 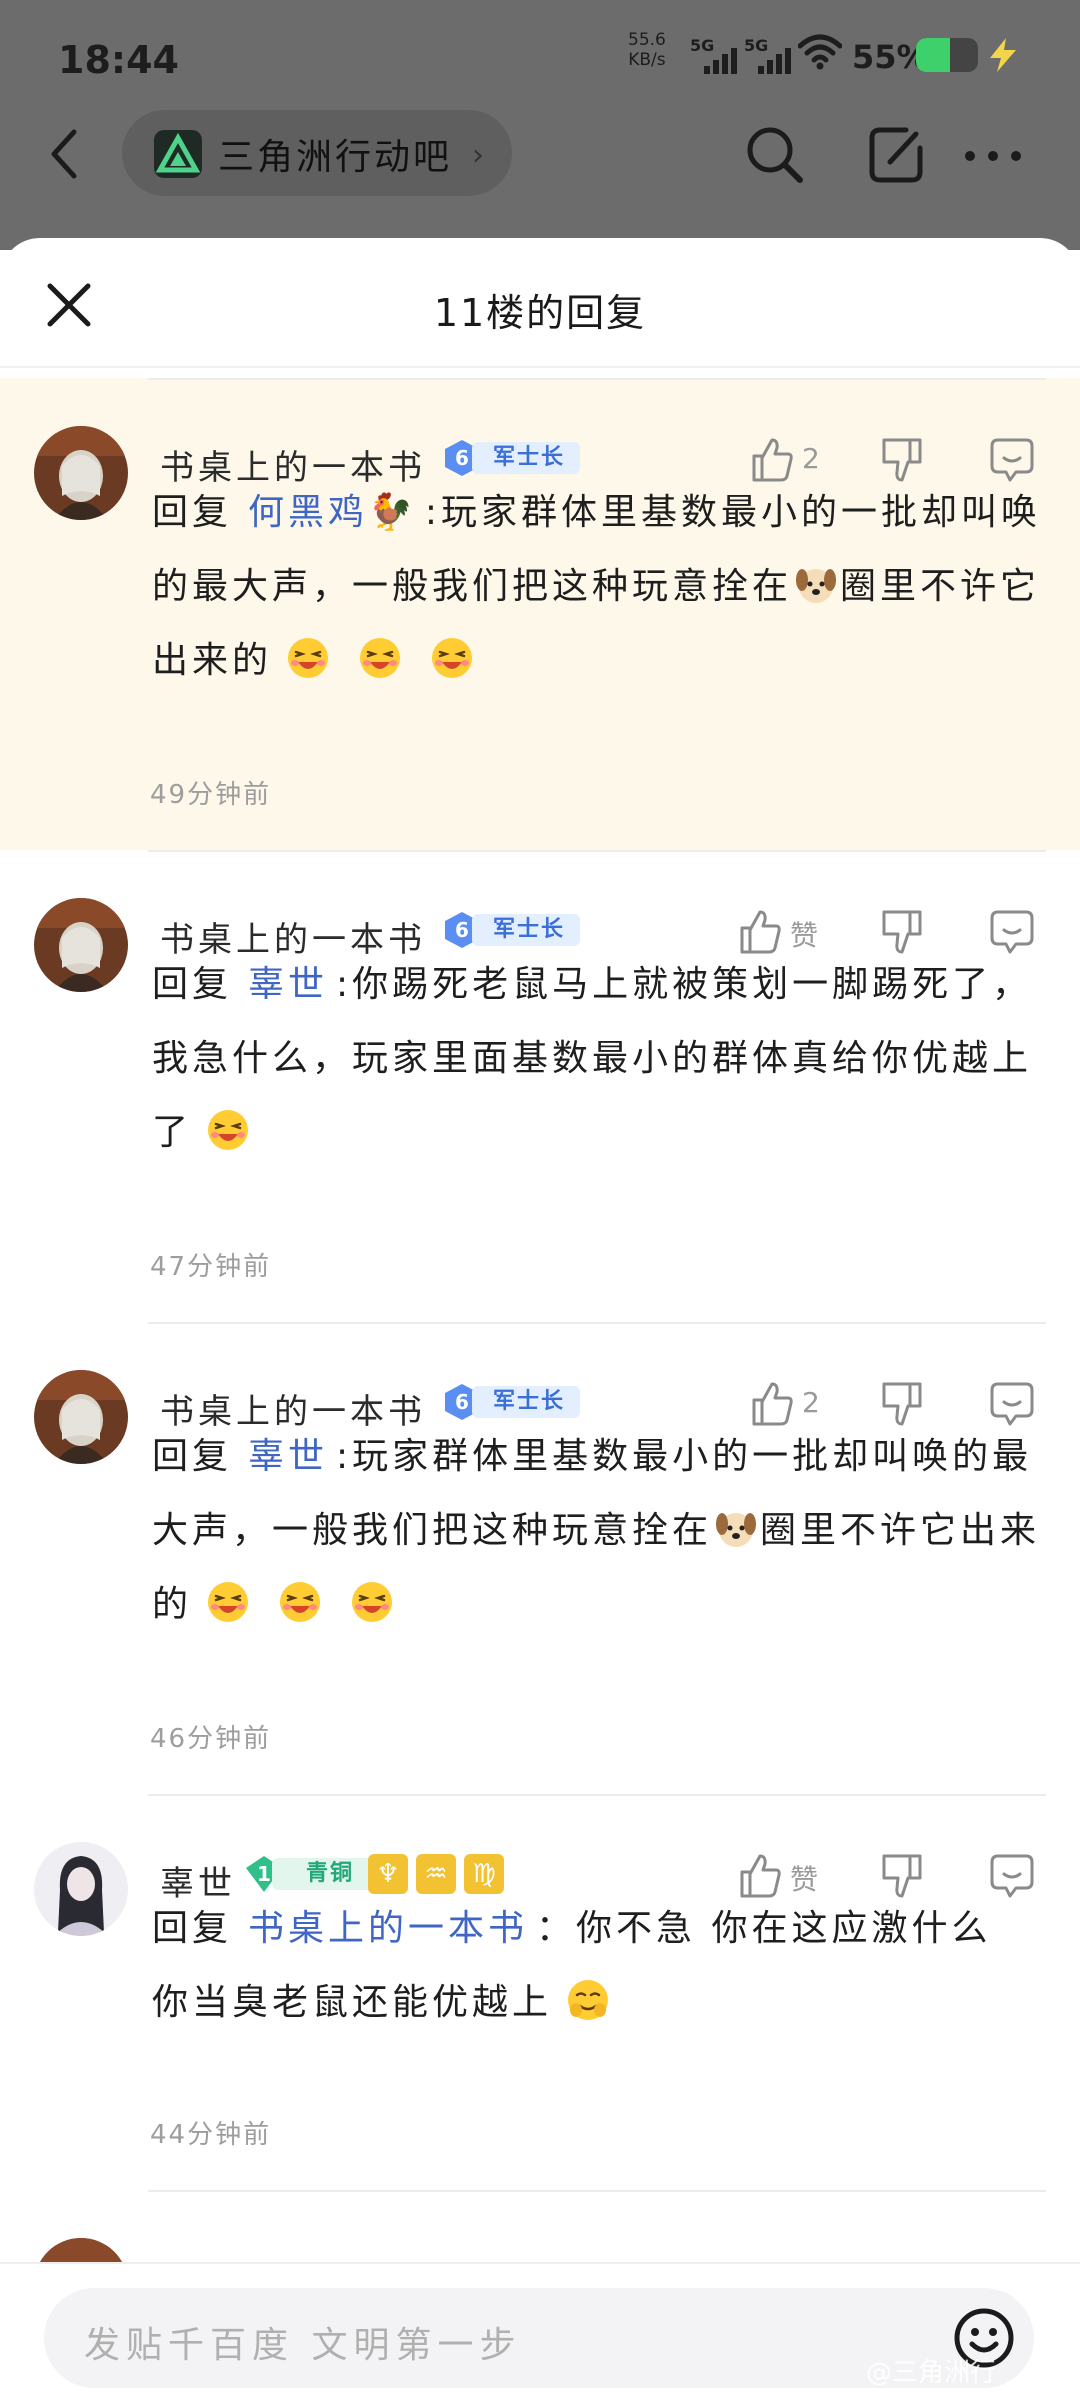 I want to click on comment-text: 回复 书桌上的一本书 ：你不急 你在这应激什么 你当臭老鼠还能优越上, so click(x=572, y=1965).